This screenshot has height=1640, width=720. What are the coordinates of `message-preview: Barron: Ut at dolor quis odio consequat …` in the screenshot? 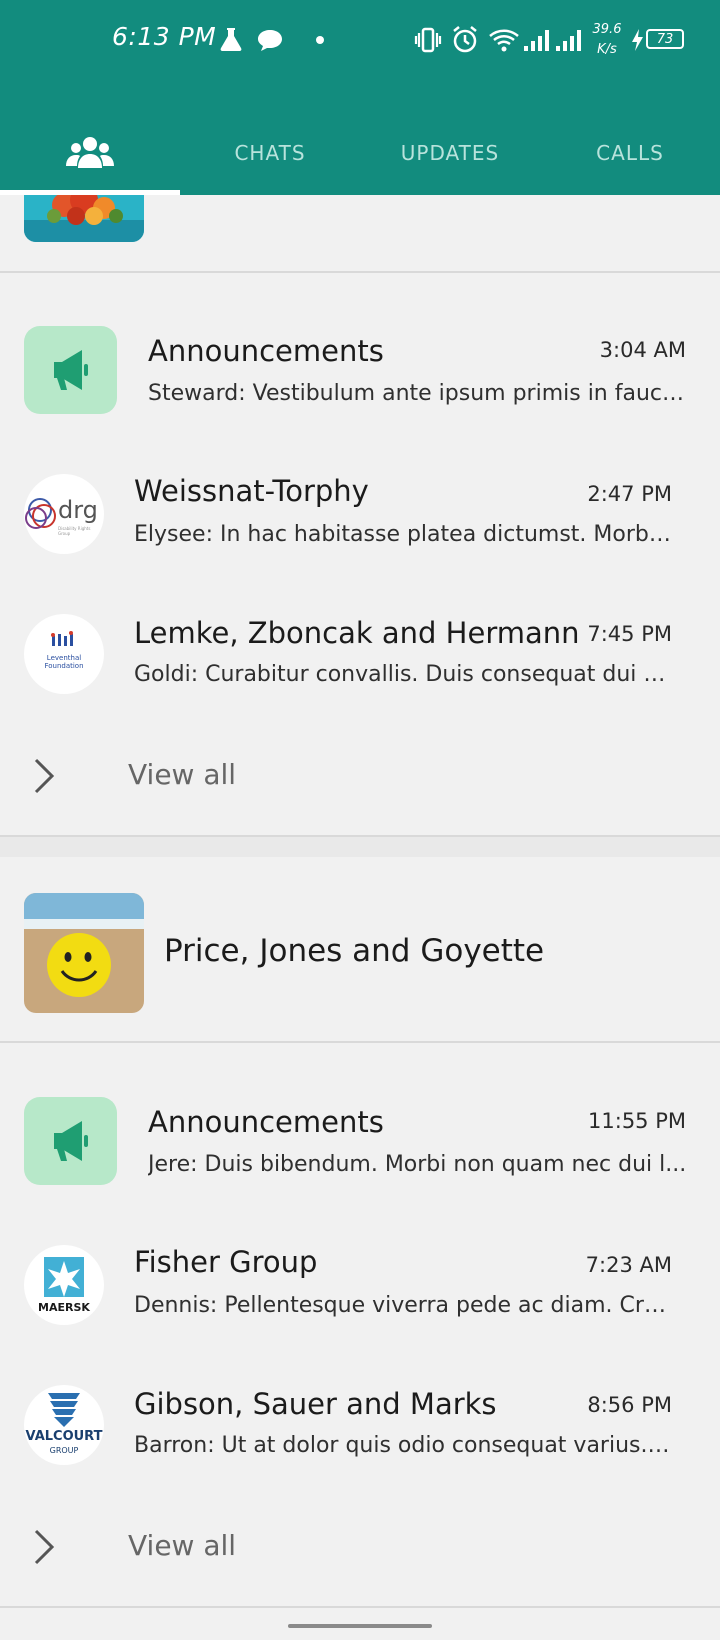 It's located at (404, 1445).